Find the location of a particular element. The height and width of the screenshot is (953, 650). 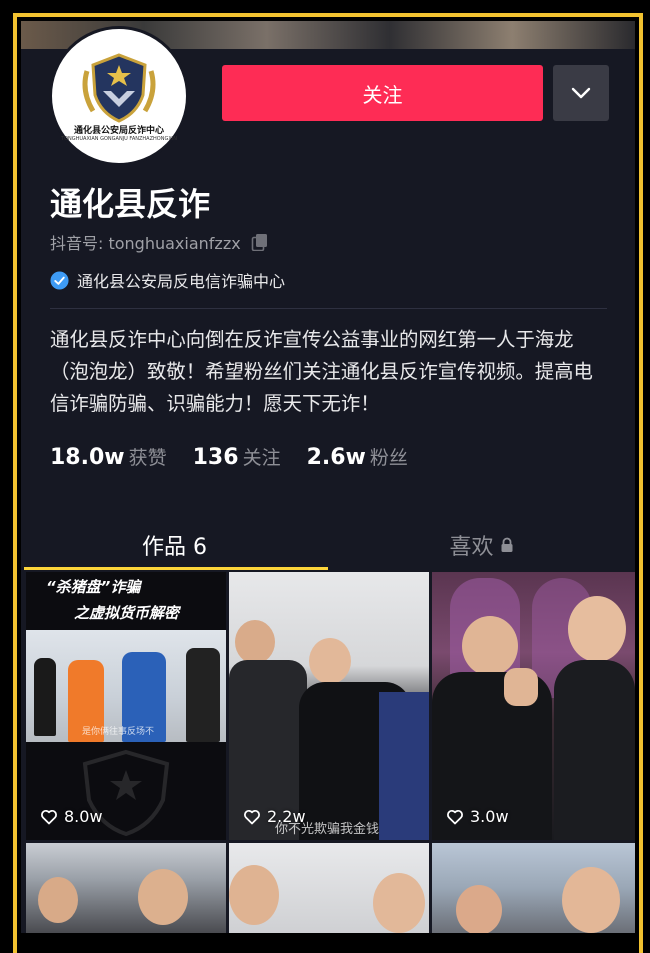

tab-works: 作品 6 is located at coordinates (174, 545).